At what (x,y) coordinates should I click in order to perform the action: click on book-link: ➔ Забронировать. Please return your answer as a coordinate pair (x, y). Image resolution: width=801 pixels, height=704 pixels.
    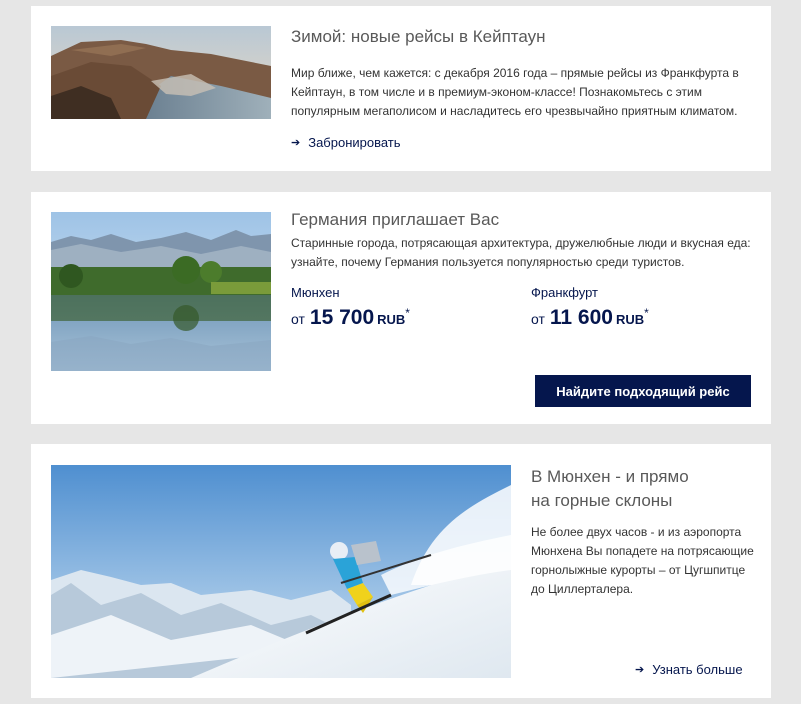
    Looking at the image, I should click on (346, 142).